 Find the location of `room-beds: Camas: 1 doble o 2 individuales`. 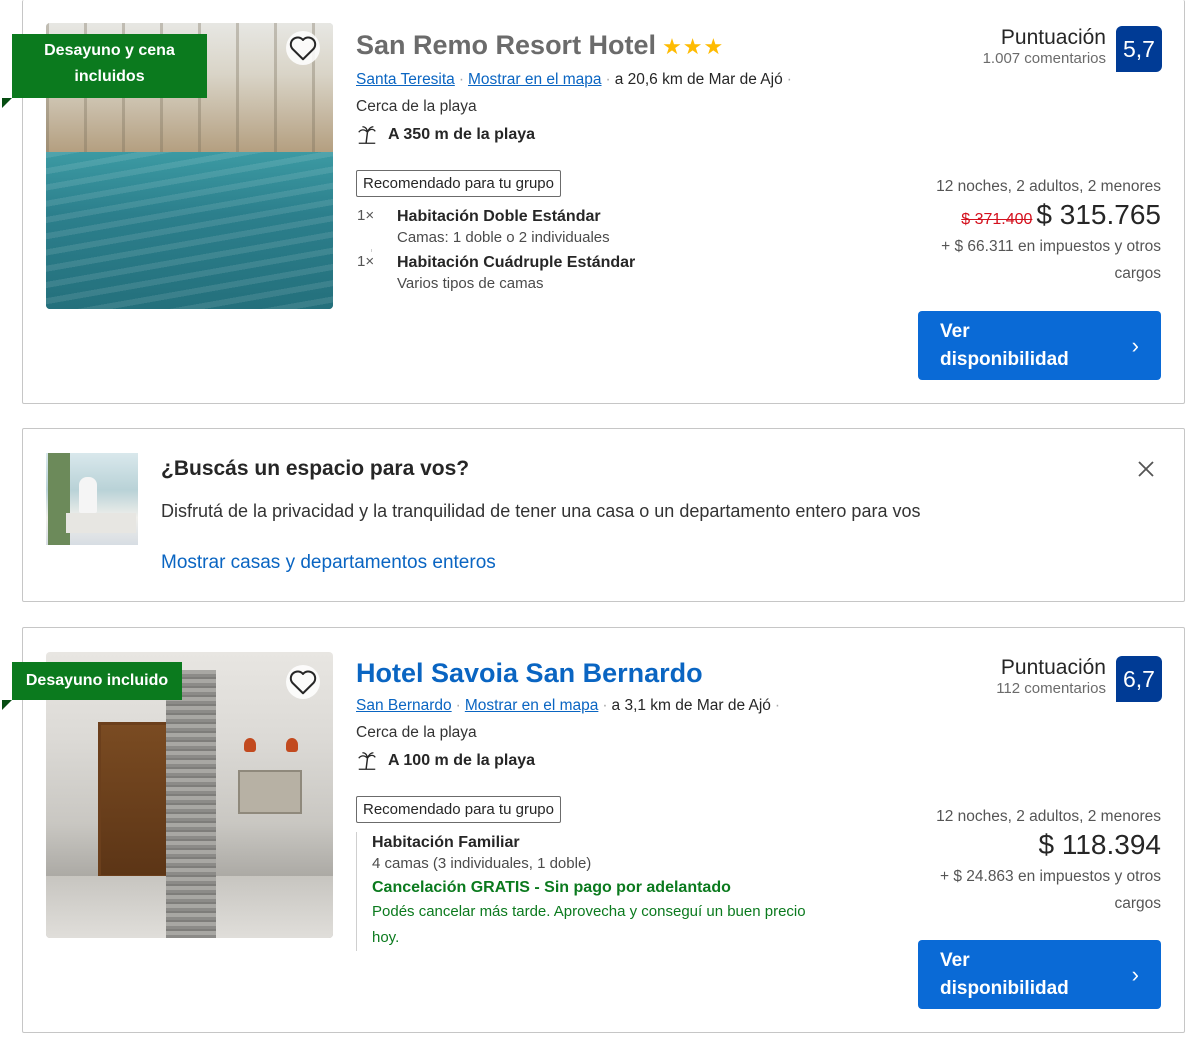

room-beds: Camas: 1 doble o 2 individuales is located at coordinates (503, 237).